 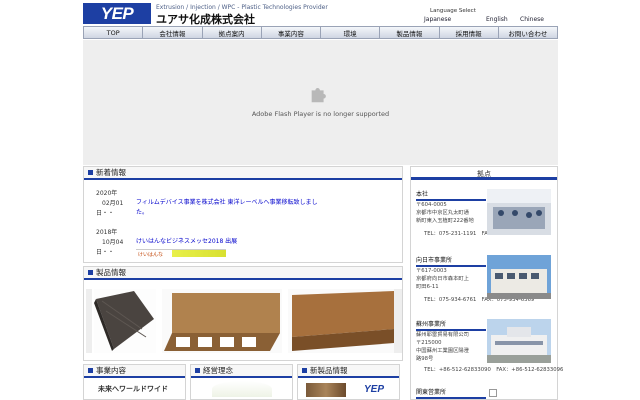 I want to click on philosophy-image, so click(x=241, y=389).